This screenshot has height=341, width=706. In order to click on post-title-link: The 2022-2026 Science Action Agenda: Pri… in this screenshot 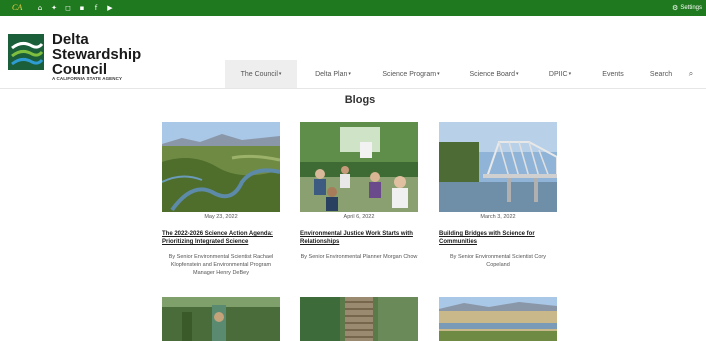, I will do `click(223, 238)`.